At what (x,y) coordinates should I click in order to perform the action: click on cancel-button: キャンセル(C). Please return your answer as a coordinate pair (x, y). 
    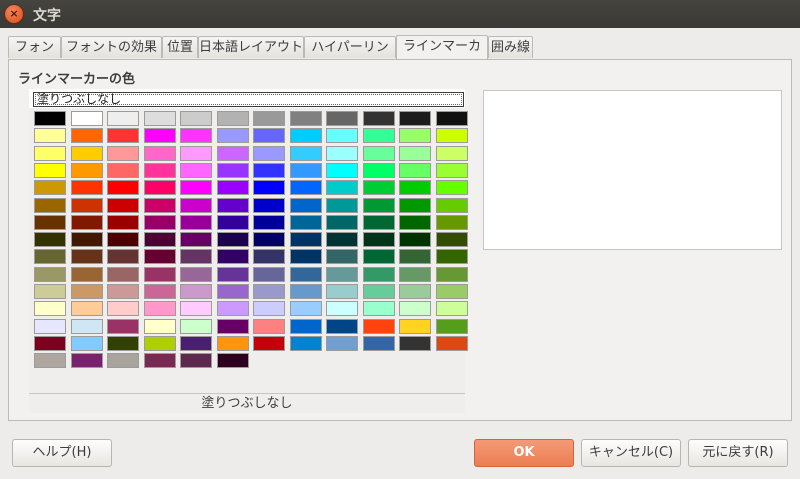
    Looking at the image, I should click on (631, 453).